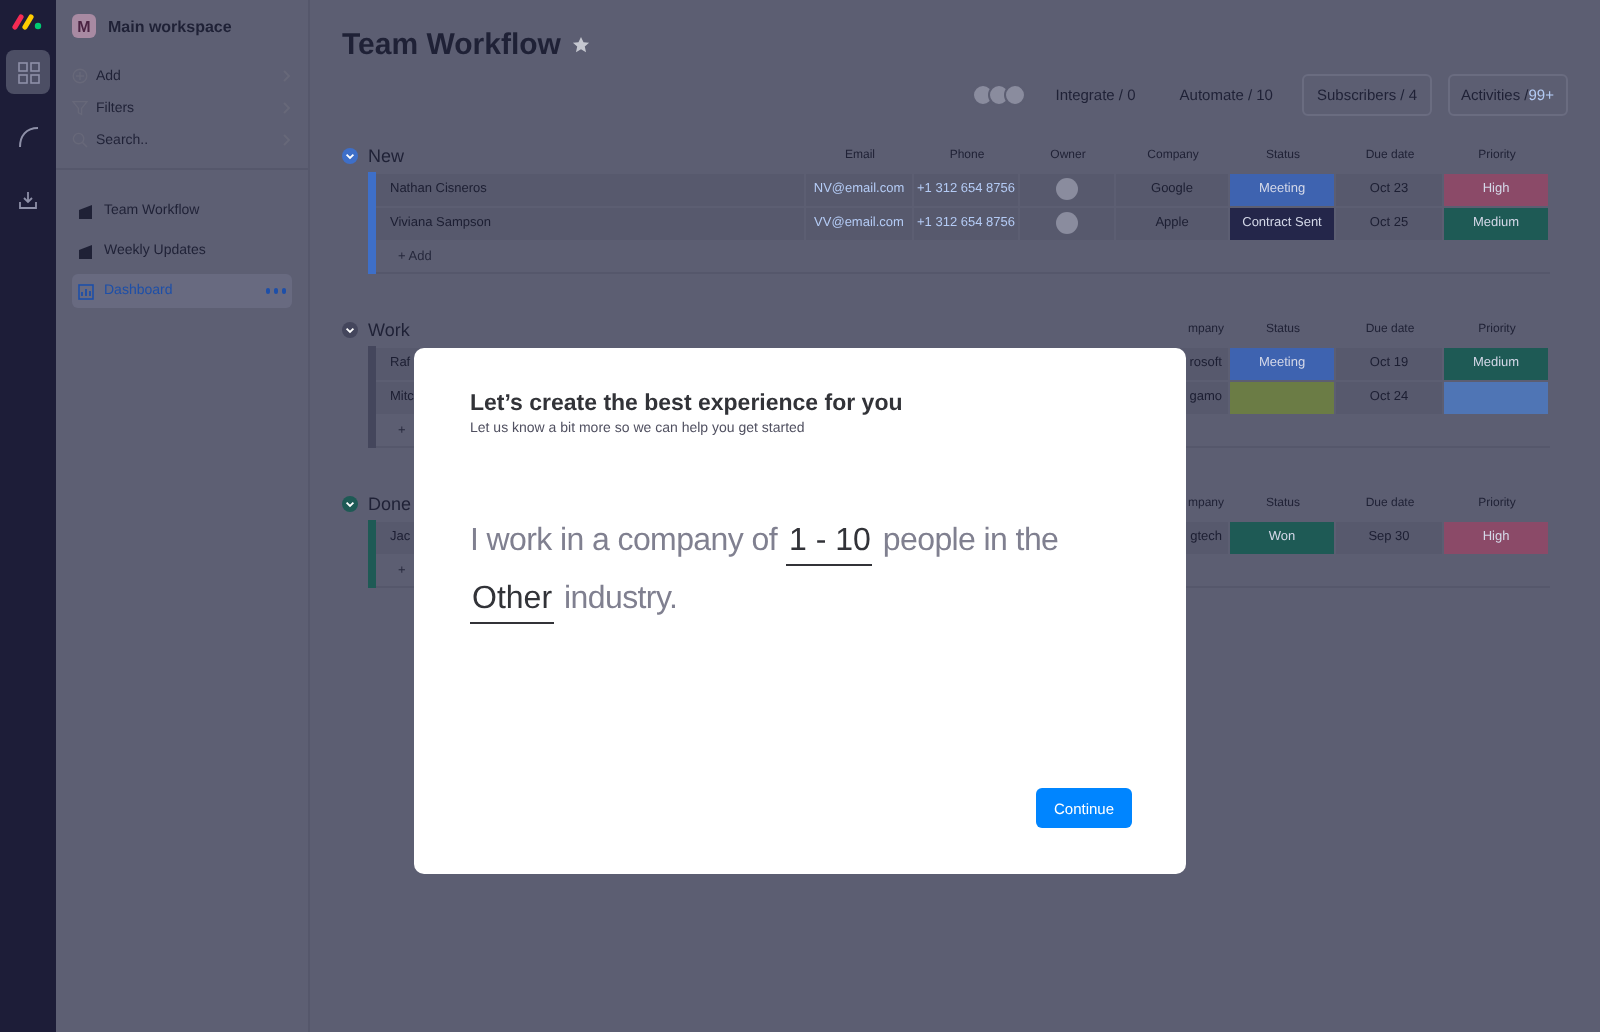 The height and width of the screenshot is (1032, 1600). I want to click on rail-button, so click(28, 72).